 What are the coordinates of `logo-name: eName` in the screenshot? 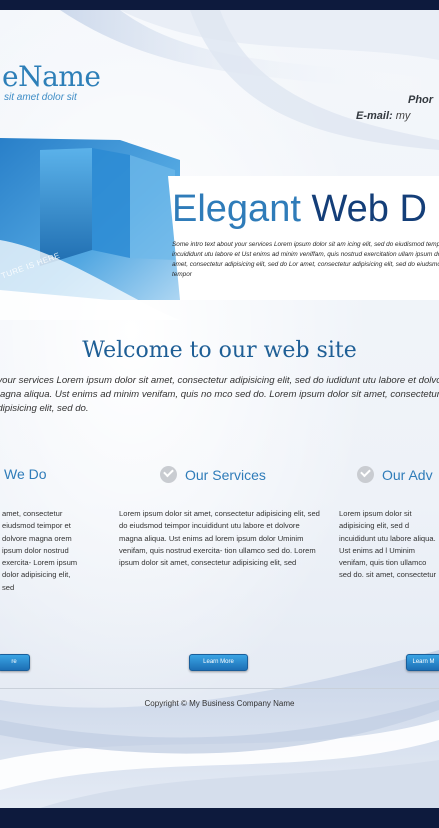 It's located at (51, 76).